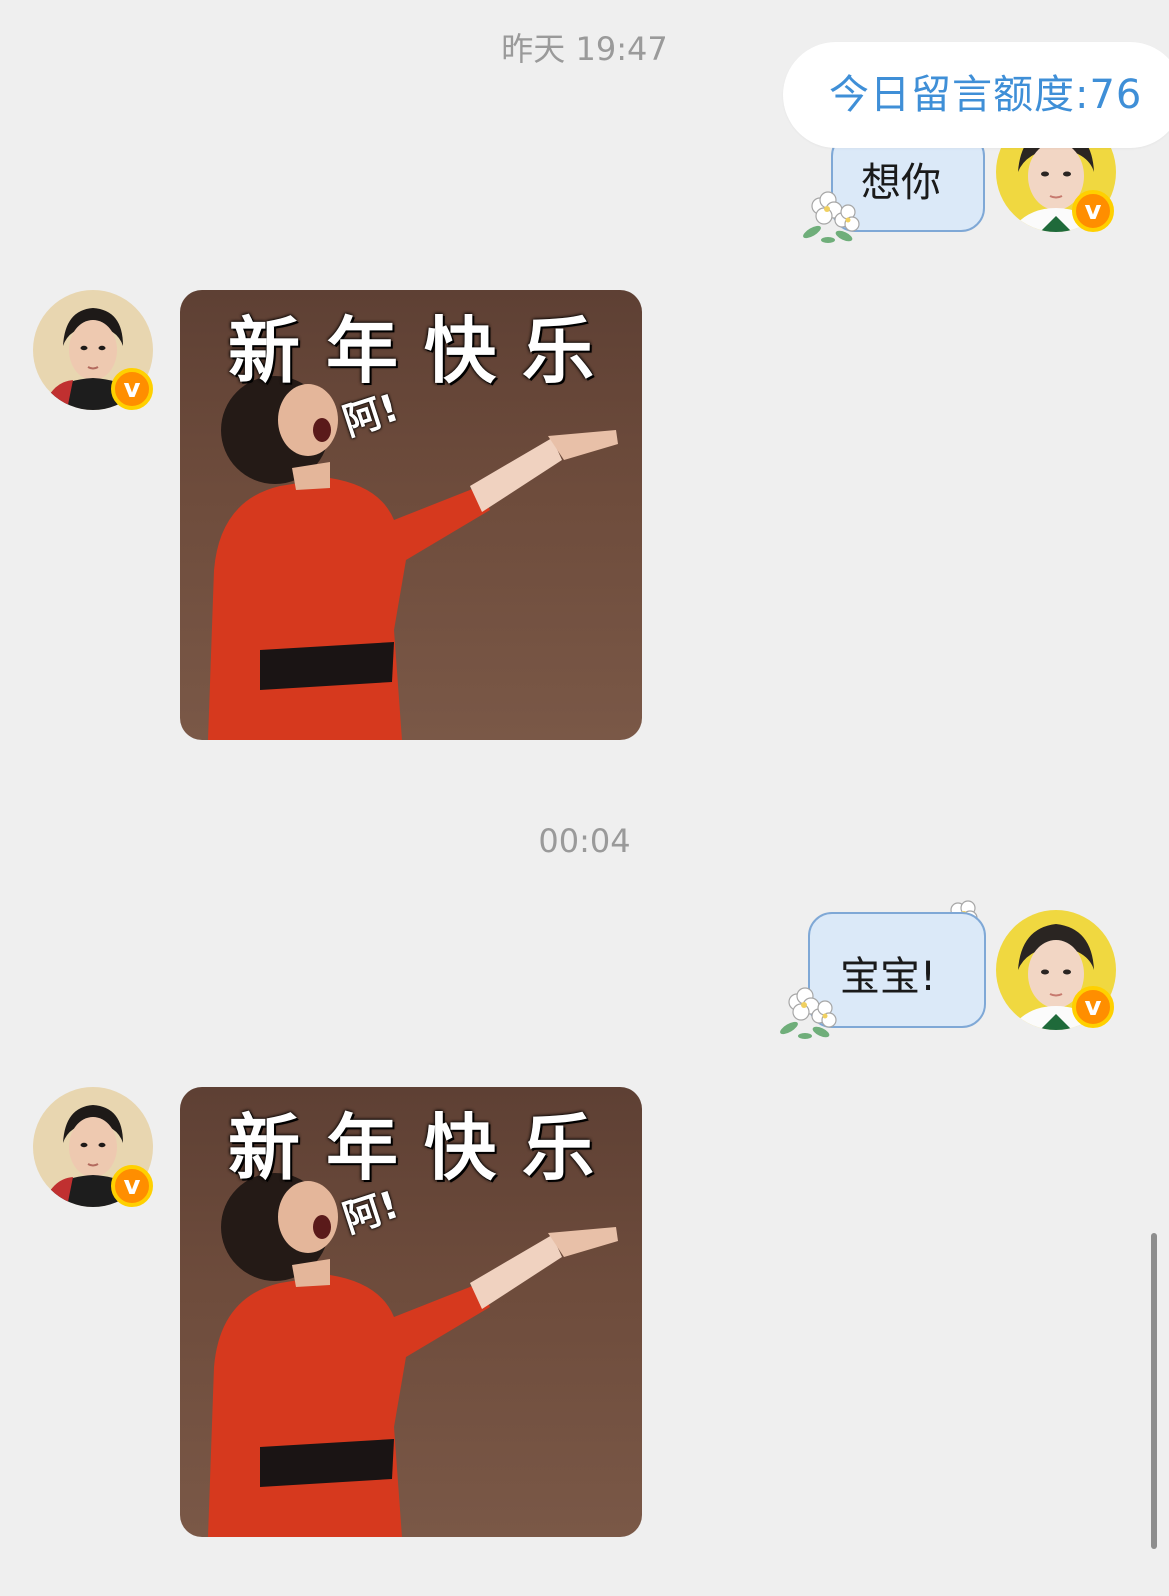 The height and width of the screenshot is (1596, 1169). What do you see at coordinates (584, 841) in the screenshot?
I see `timestamp: 00:04` at bounding box center [584, 841].